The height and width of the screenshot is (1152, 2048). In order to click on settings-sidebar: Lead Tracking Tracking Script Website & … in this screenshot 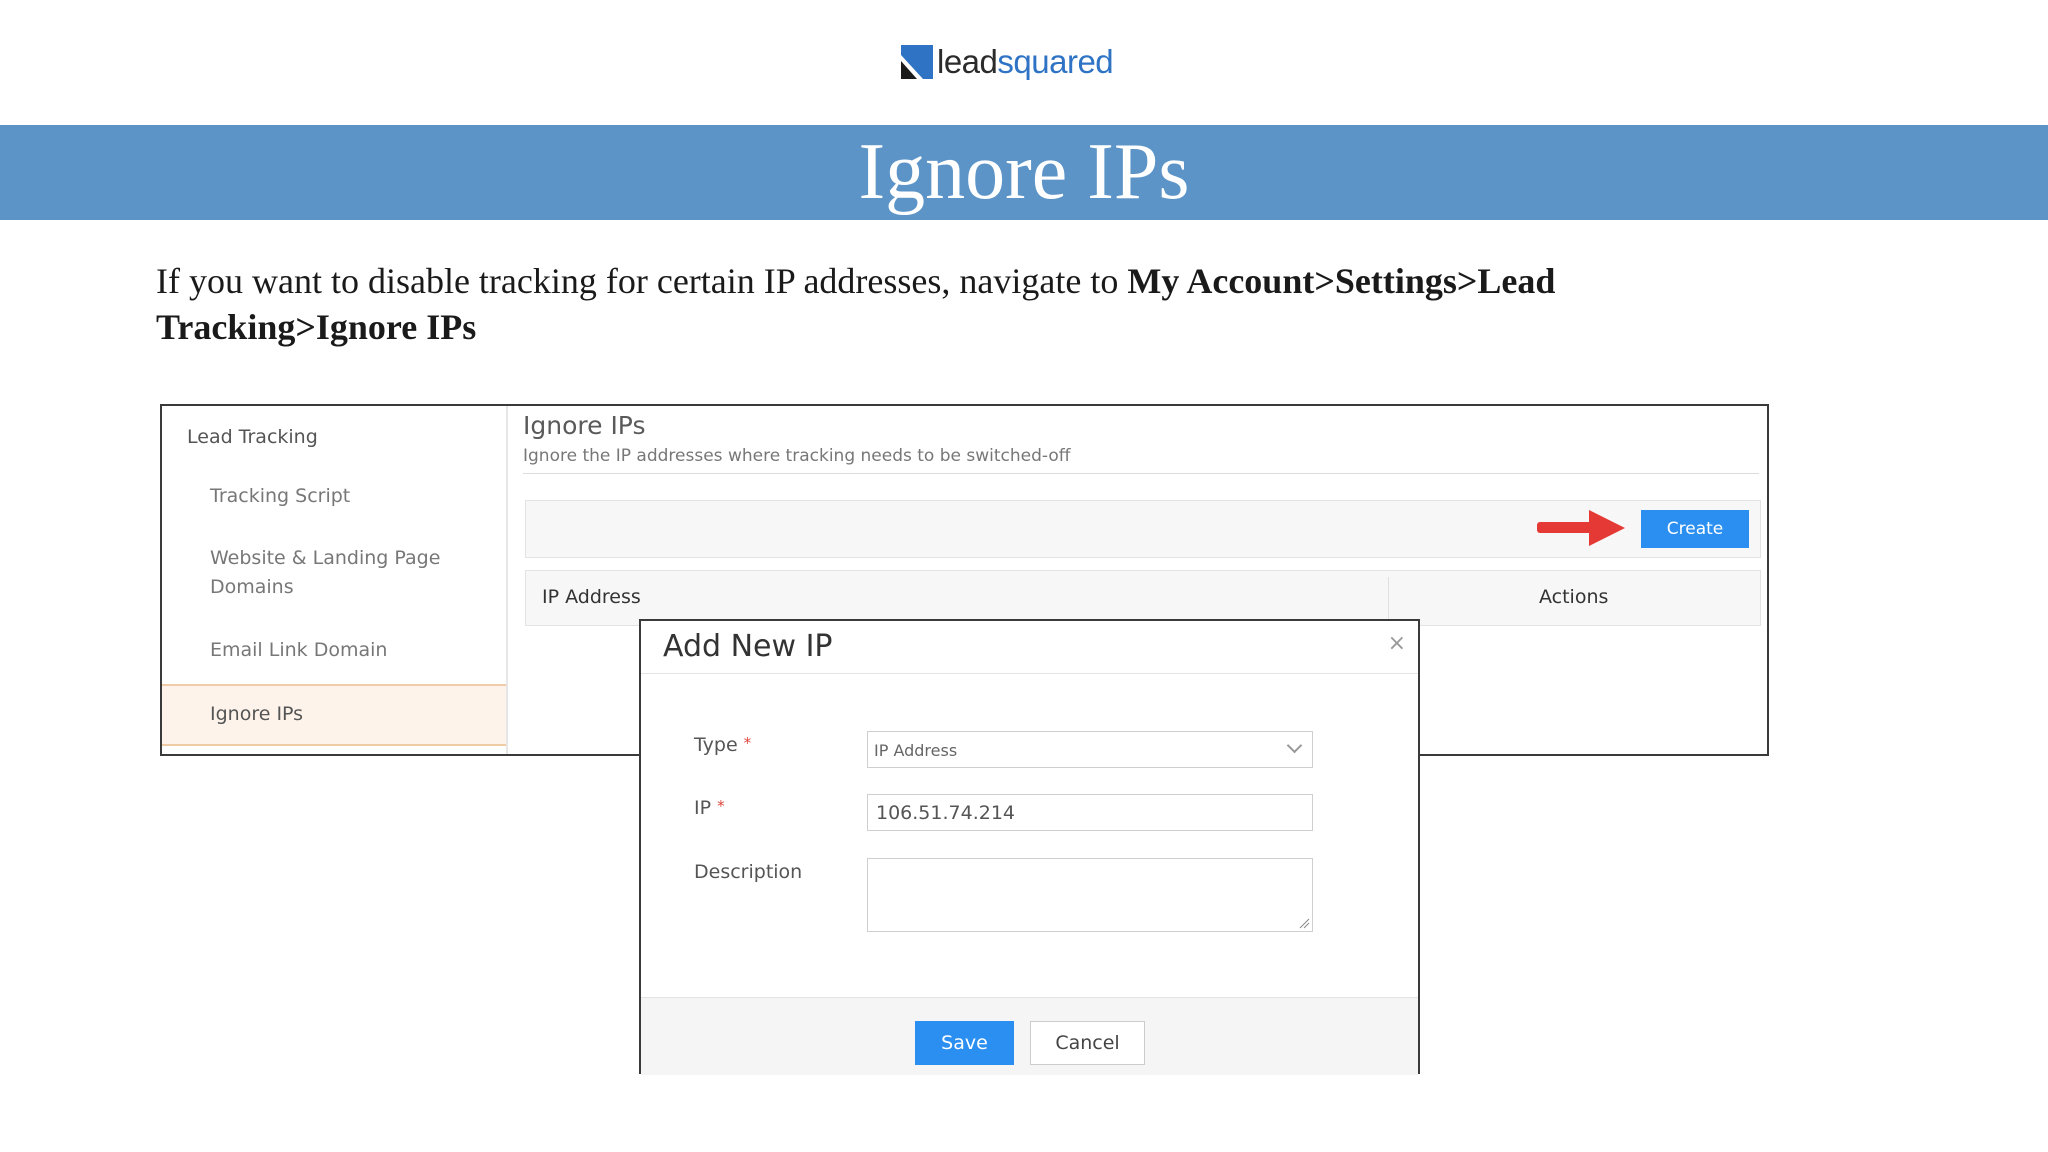, I will do `click(335, 580)`.